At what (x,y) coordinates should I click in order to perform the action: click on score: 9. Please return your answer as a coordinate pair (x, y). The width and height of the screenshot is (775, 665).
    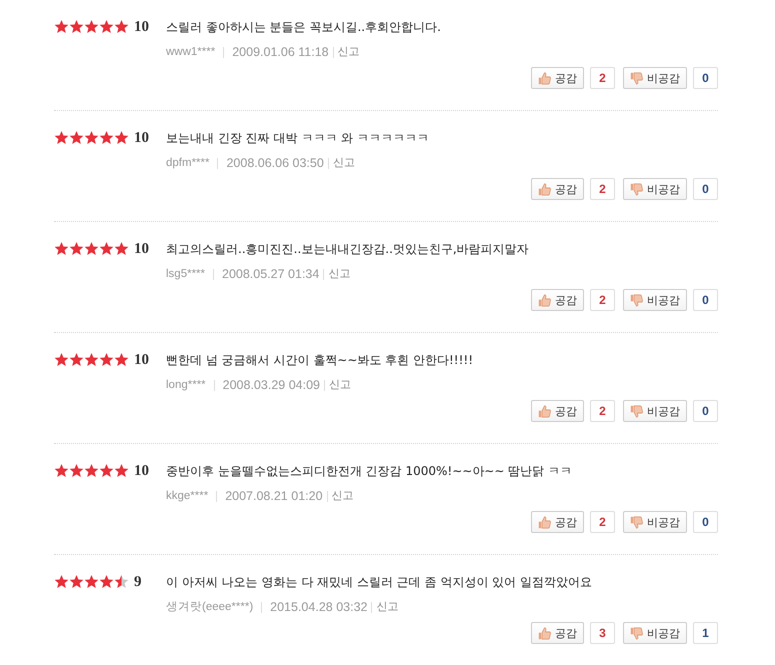
    Looking at the image, I should click on (138, 582).